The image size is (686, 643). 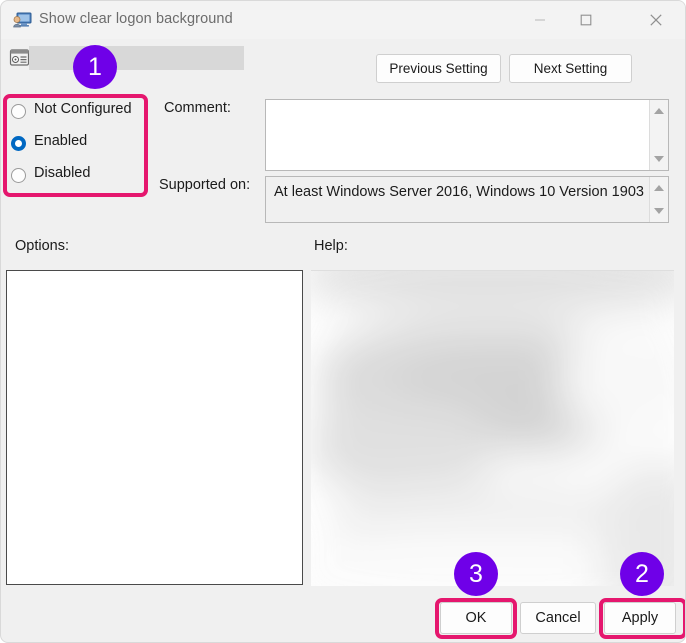 What do you see at coordinates (136, 19) in the screenshot?
I see `window-title: Show clear logon background` at bounding box center [136, 19].